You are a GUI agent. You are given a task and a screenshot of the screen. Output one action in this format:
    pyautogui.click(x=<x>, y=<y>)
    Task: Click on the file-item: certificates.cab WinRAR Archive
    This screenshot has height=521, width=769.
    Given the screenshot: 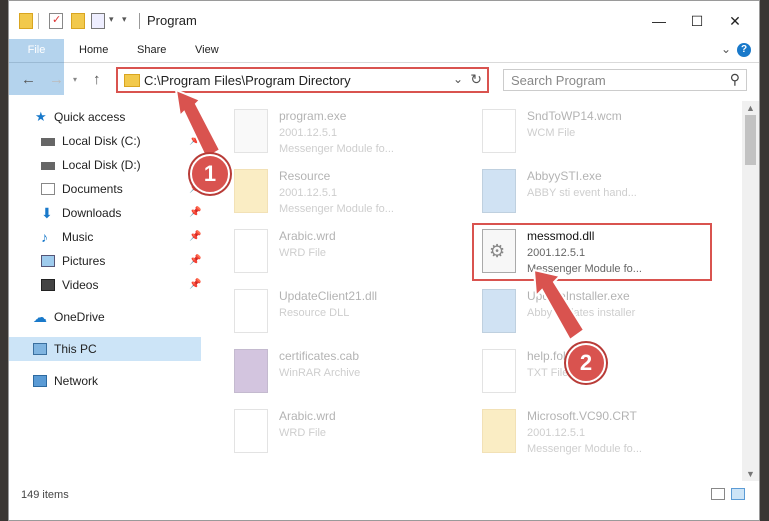 What is the action you would take?
    pyautogui.click(x=351, y=373)
    